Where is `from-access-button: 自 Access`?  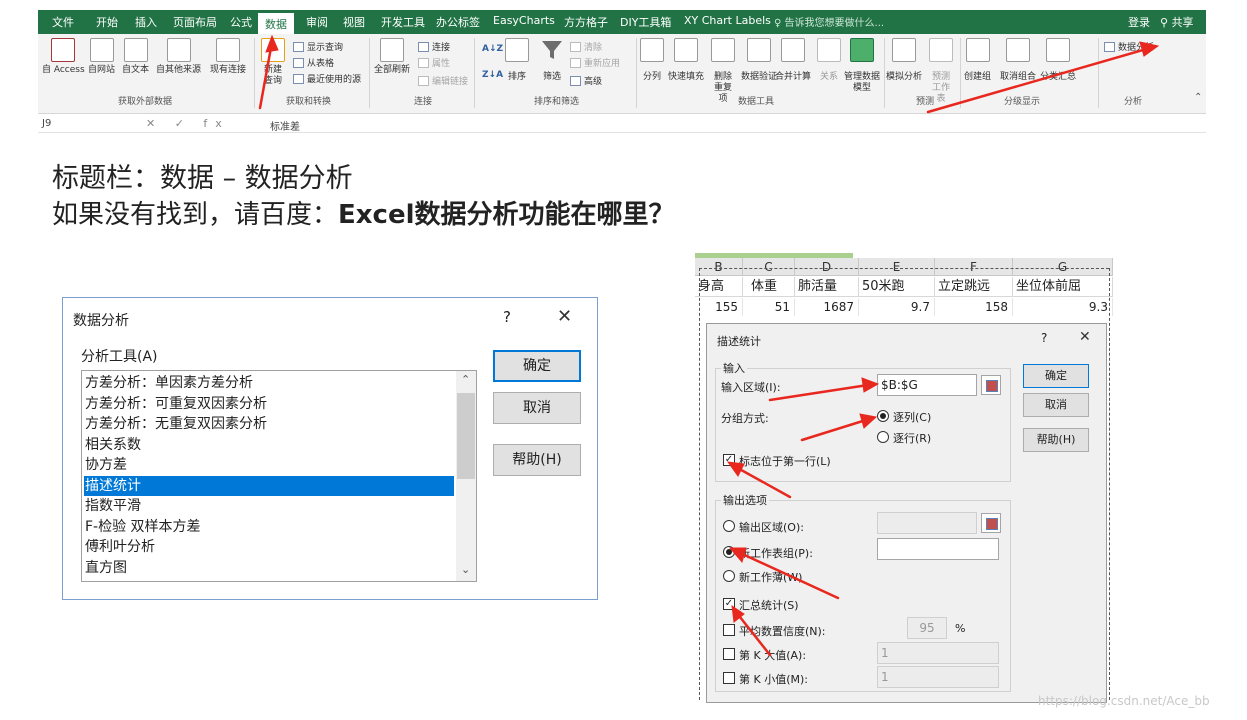
from-access-button: 自 Access is located at coordinates (63, 57).